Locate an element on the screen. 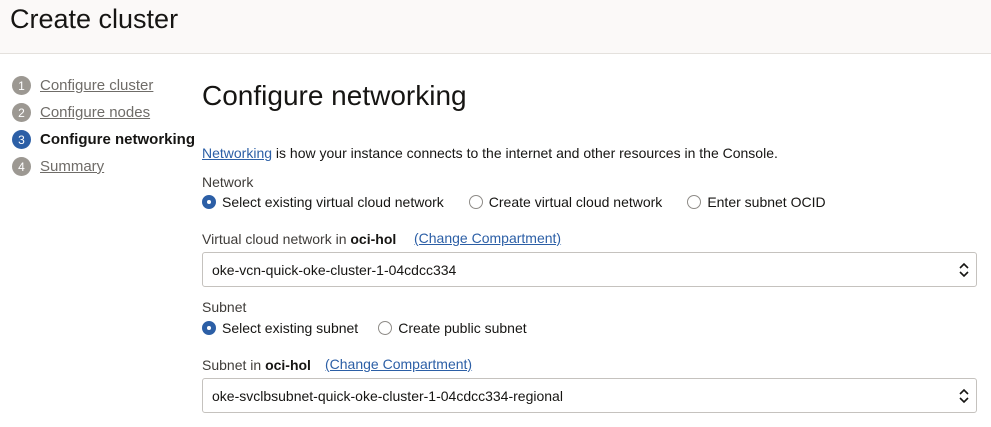  page-header: Create cluster is located at coordinates (495, 27).